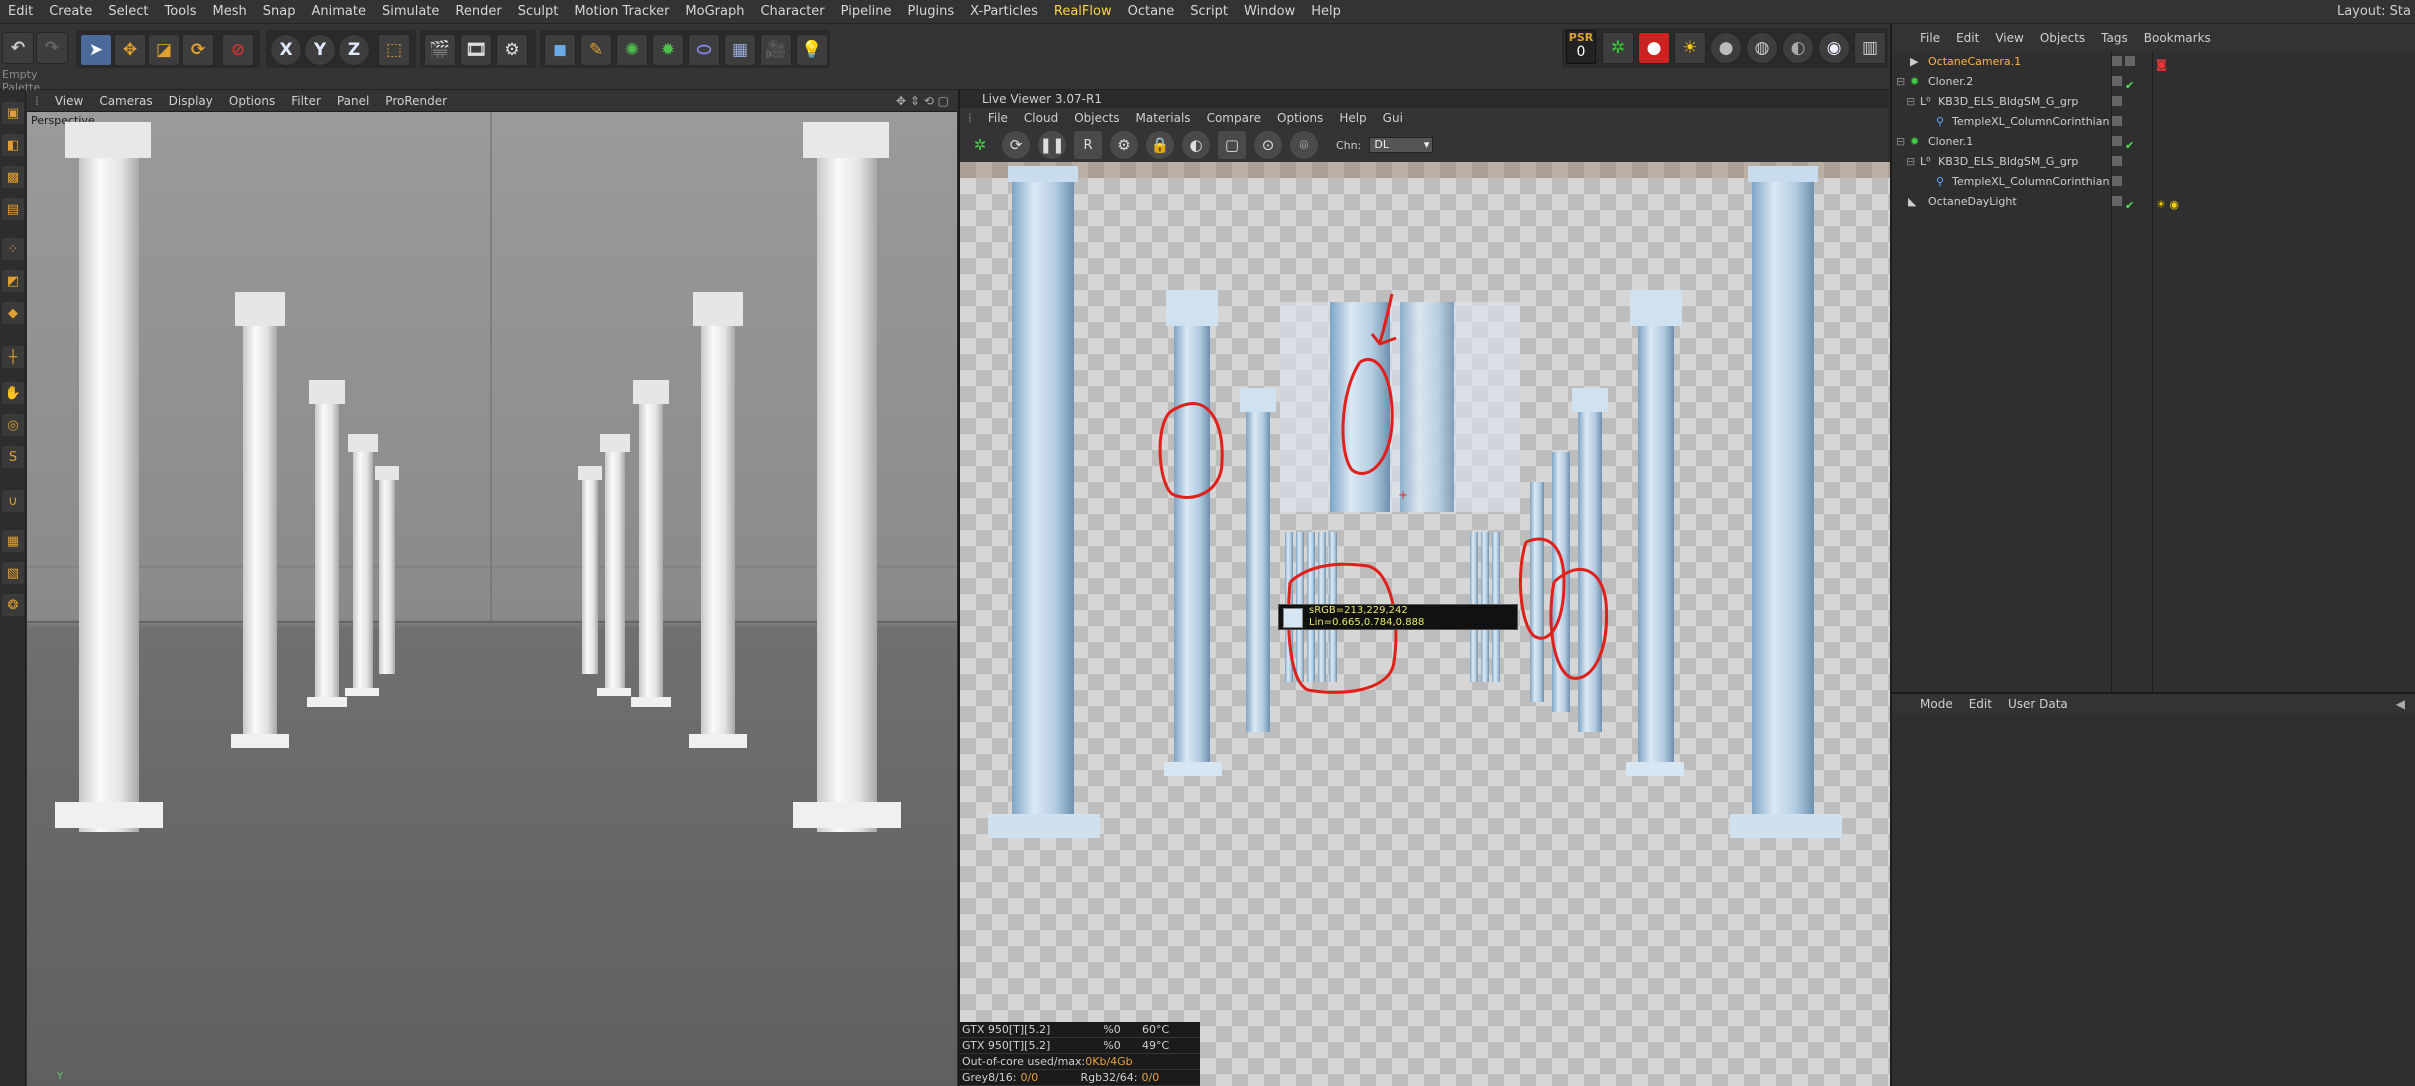 The width and height of the screenshot is (2415, 1086). What do you see at coordinates (1232, 145) in the screenshot?
I see `clay-mode-icon: ▢` at bounding box center [1232, 145].